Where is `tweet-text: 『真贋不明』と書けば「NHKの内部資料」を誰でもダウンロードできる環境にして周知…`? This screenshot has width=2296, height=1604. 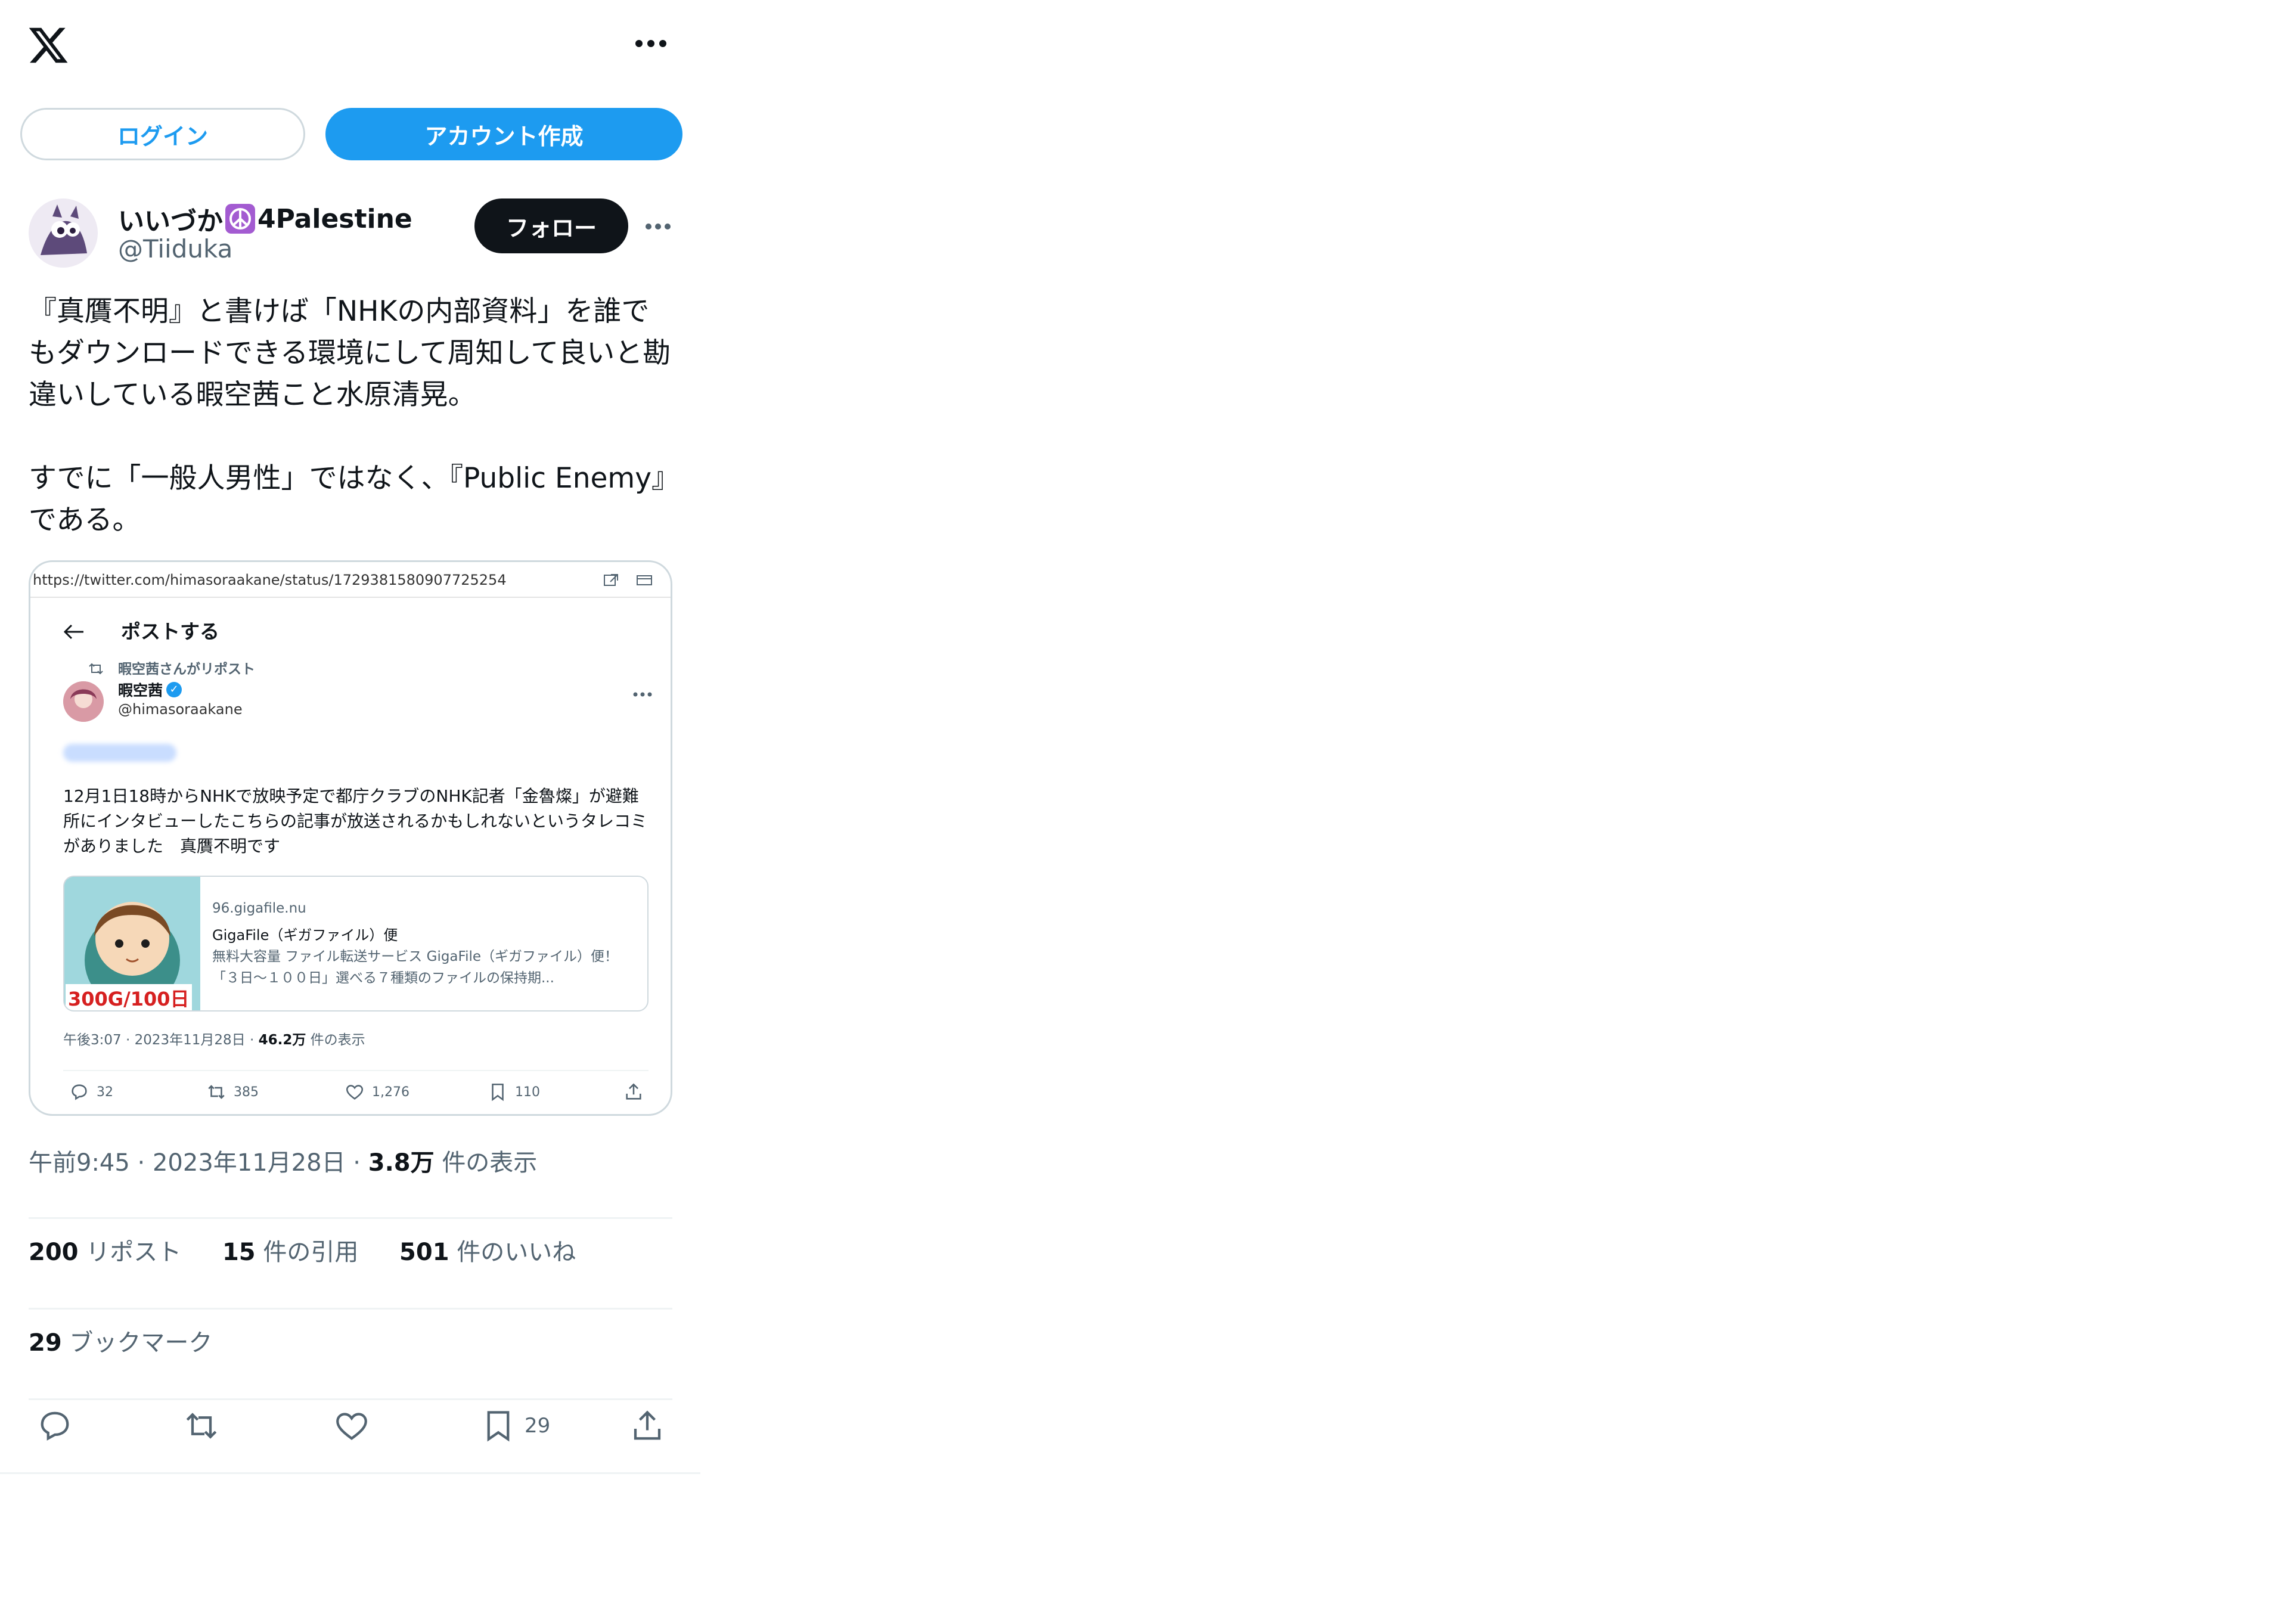 tweet-text: 『真贋不明』と書けば「NHKの内部資料」を誰でもダウンロードできる環境にして周知… is located at coordinates (350, 416).